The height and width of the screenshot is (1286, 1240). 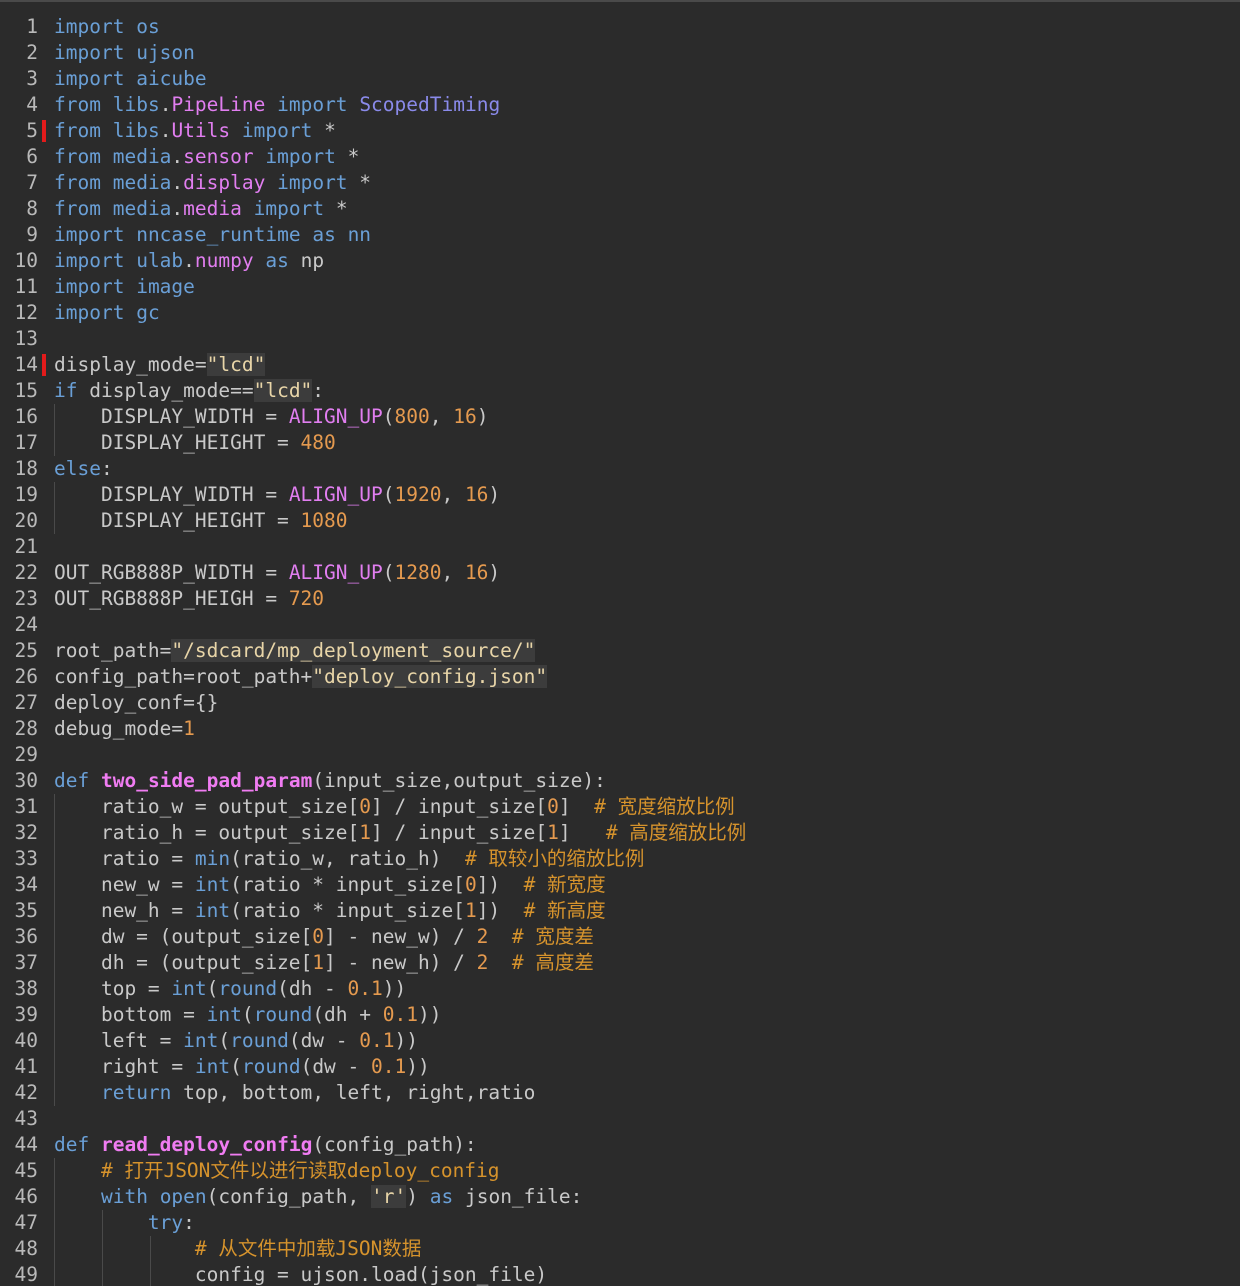 What do you see at coordinates (620, 261) in the screenshot?
I see `code-line: 10 import ulab.numpy as np` at bounding box center [620, 261].